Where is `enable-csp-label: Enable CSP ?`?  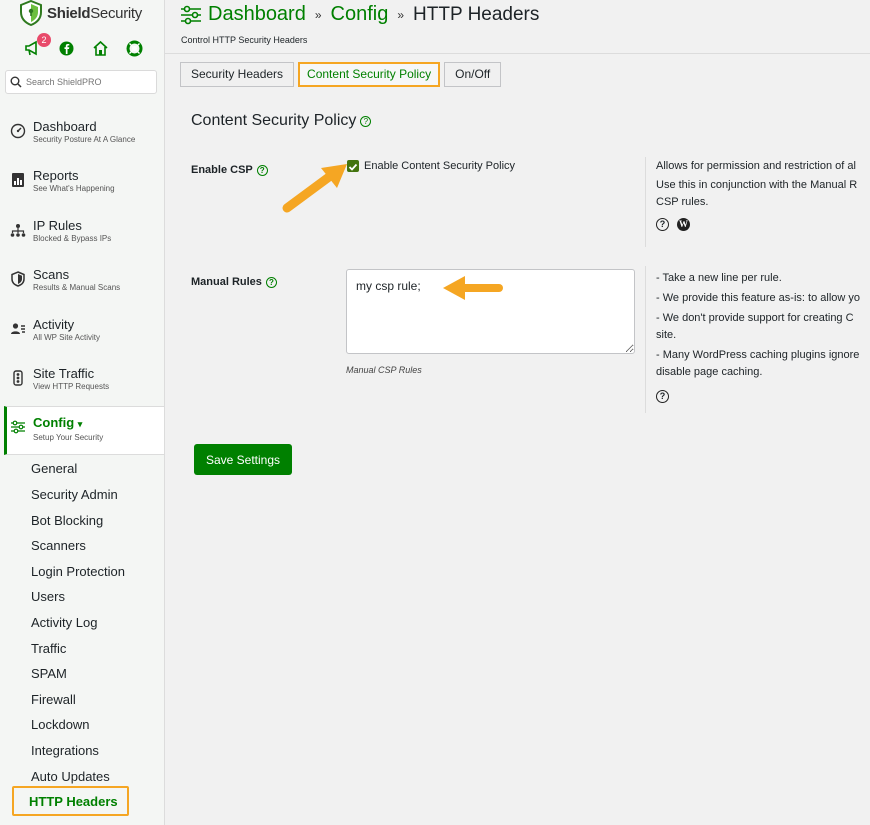 enable-csp-label: Enable CSP ? is located at coordinates (229, 170).